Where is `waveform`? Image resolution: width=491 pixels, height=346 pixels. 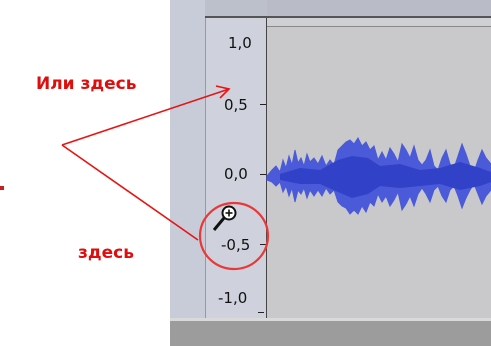
waveform is located at coordinates (378, 176).